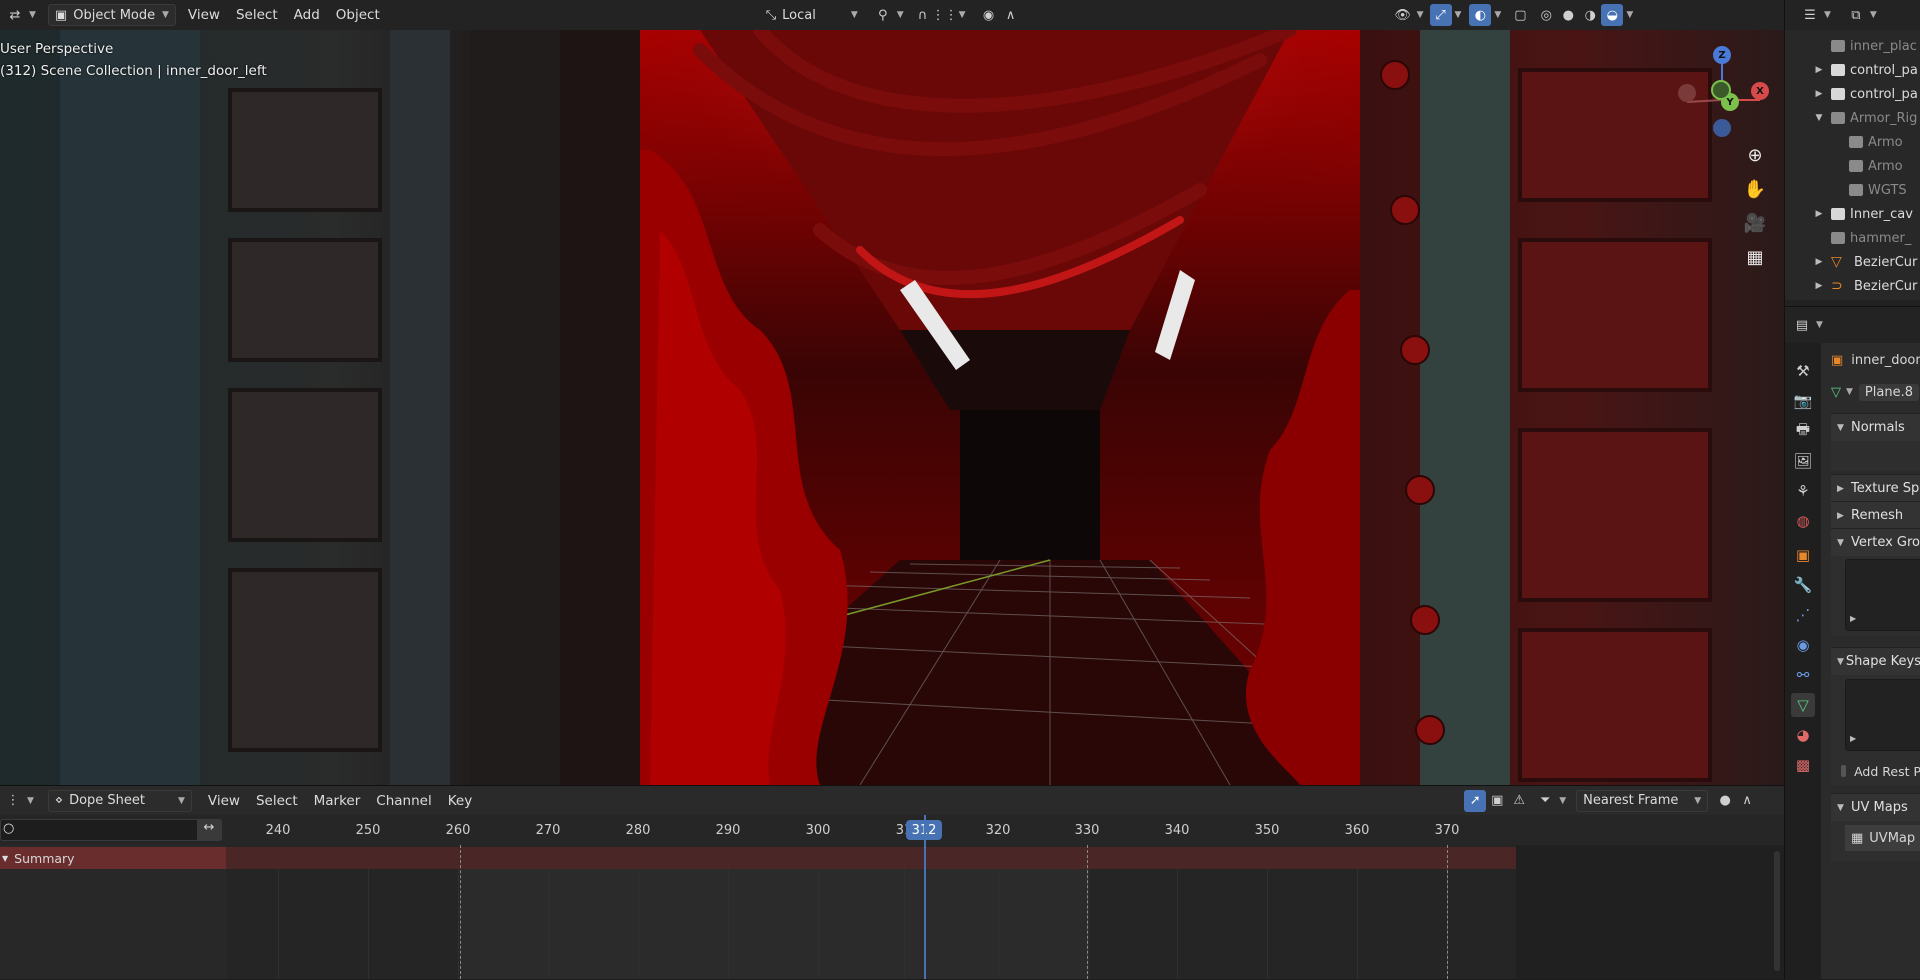  What do you see at coordinates (1755, 257) in the screenshot?
I see `perspective-grid-icon: ▦` at bounding box center [1755, 257].